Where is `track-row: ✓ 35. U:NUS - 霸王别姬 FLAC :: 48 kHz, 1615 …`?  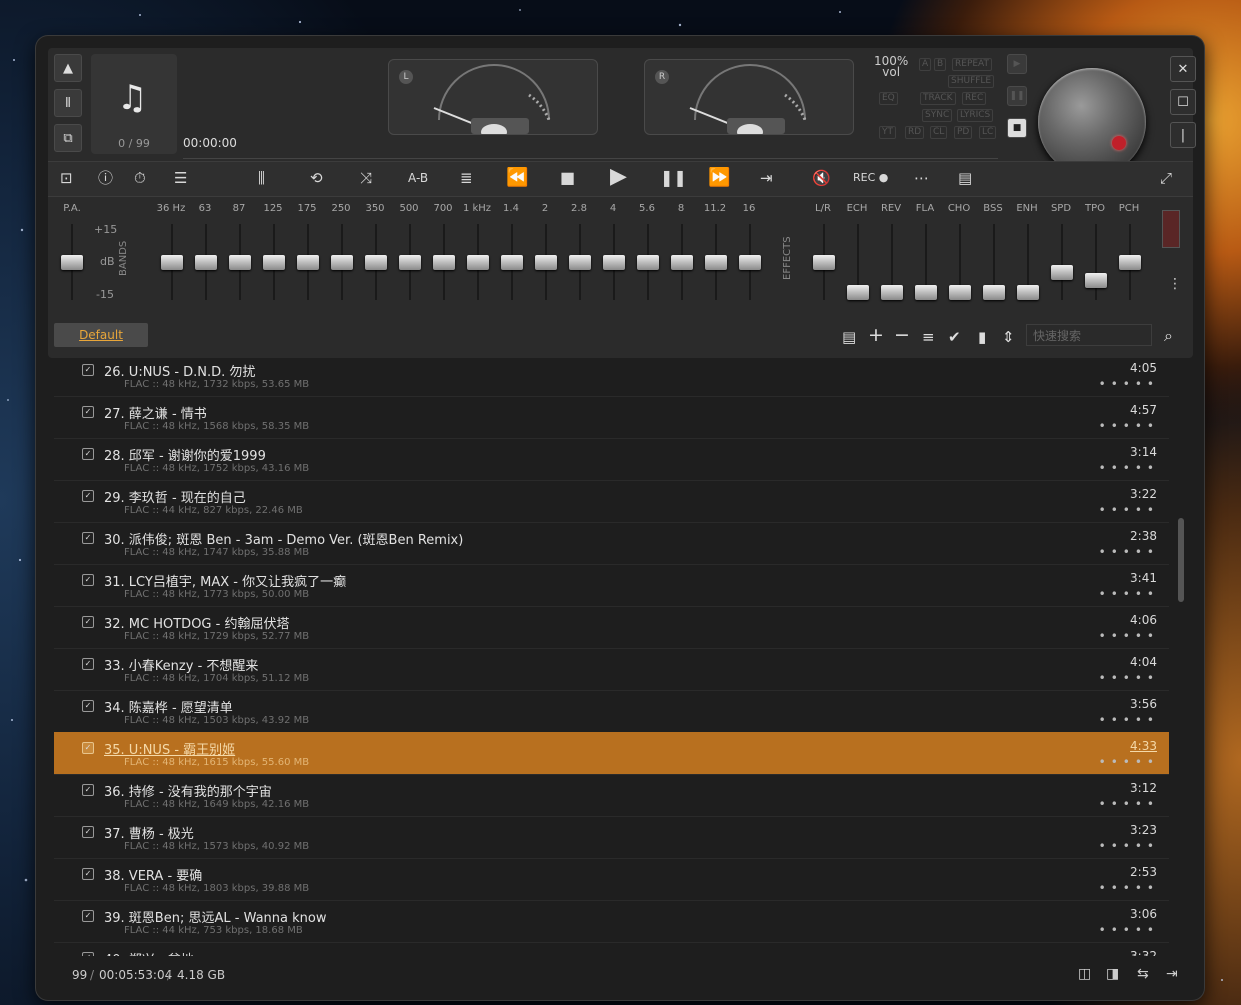
track-row: ✓ 35. U:NUS - 霸王别姬 FLAC :: 48 kHz, 1615 … is located at coordinates (611, 753).